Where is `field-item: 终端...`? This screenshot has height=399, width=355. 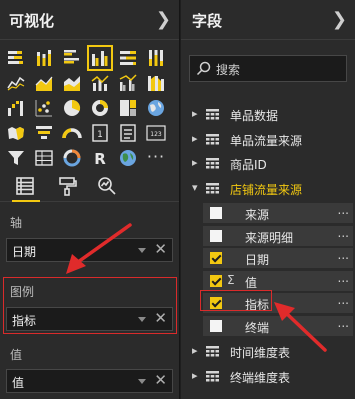
field-item: 终端... is located at coordinates (278, 325).